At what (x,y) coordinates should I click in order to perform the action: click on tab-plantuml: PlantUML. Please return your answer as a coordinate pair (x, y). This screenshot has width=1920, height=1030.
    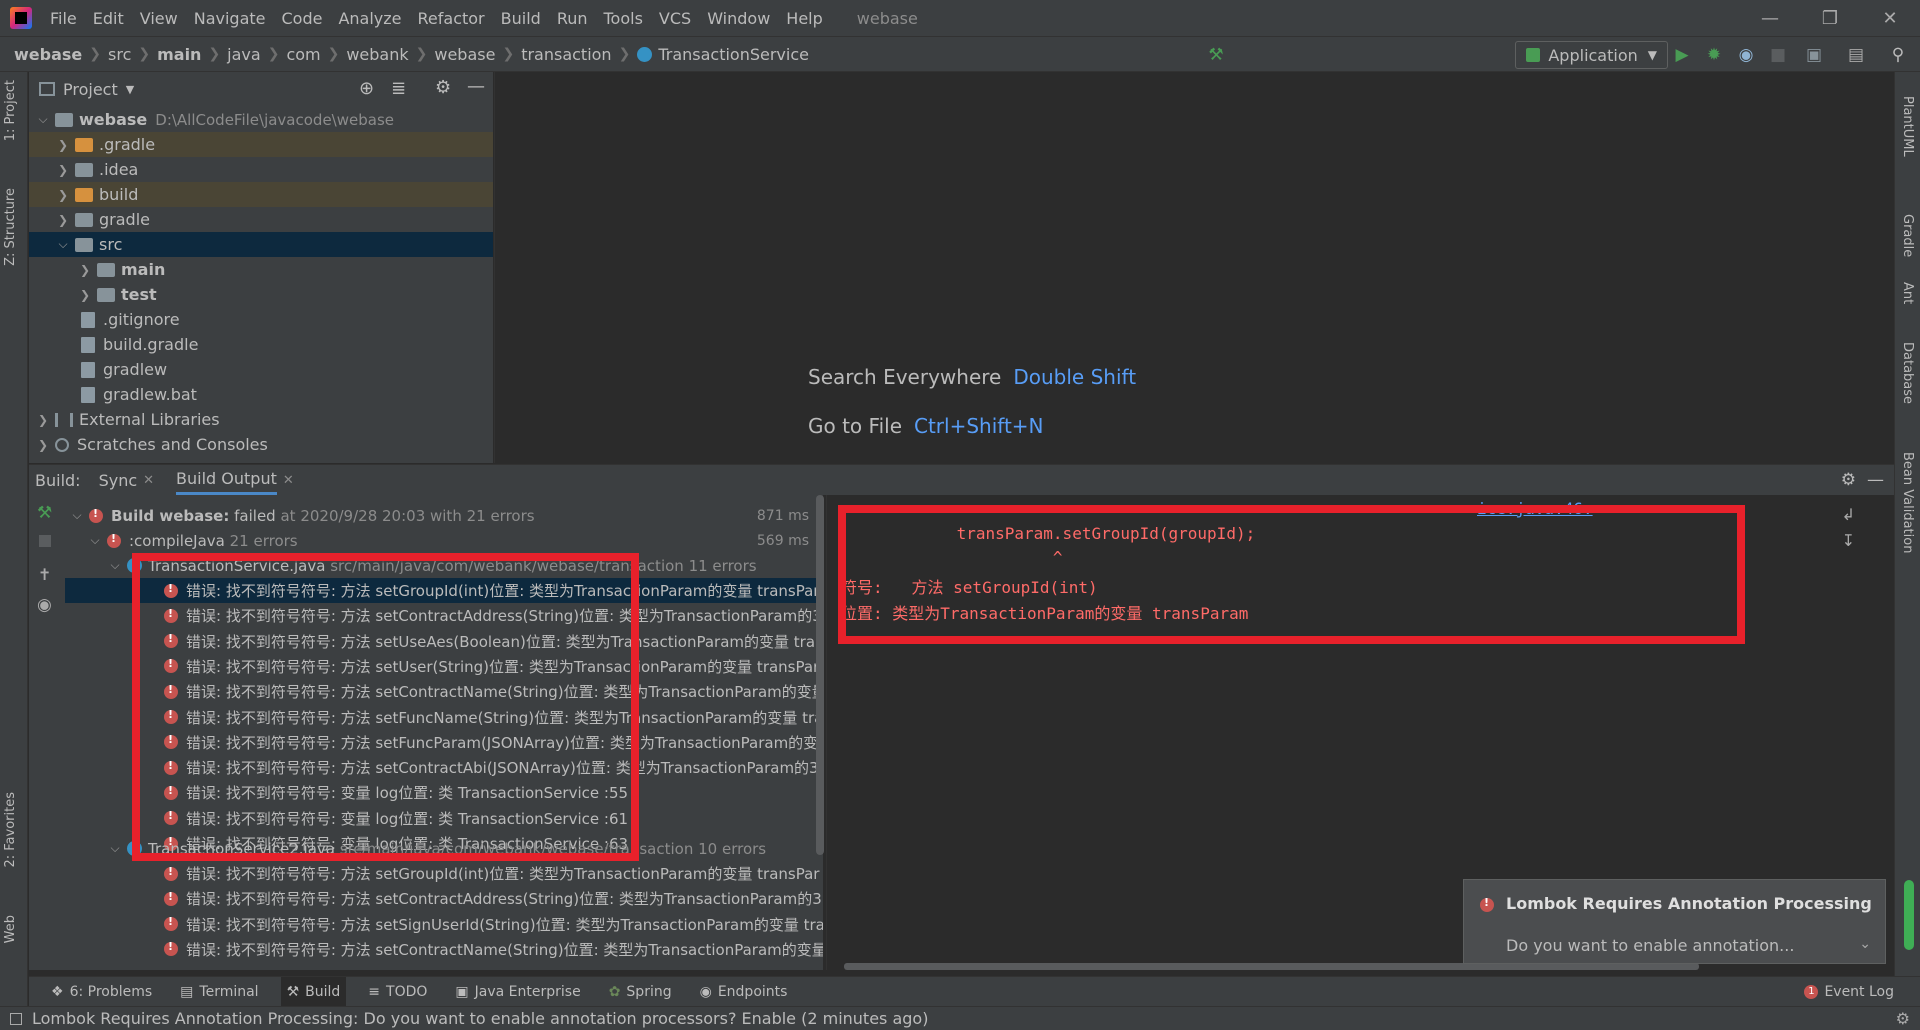
    Looking at the image, I should click on (1907, 126).